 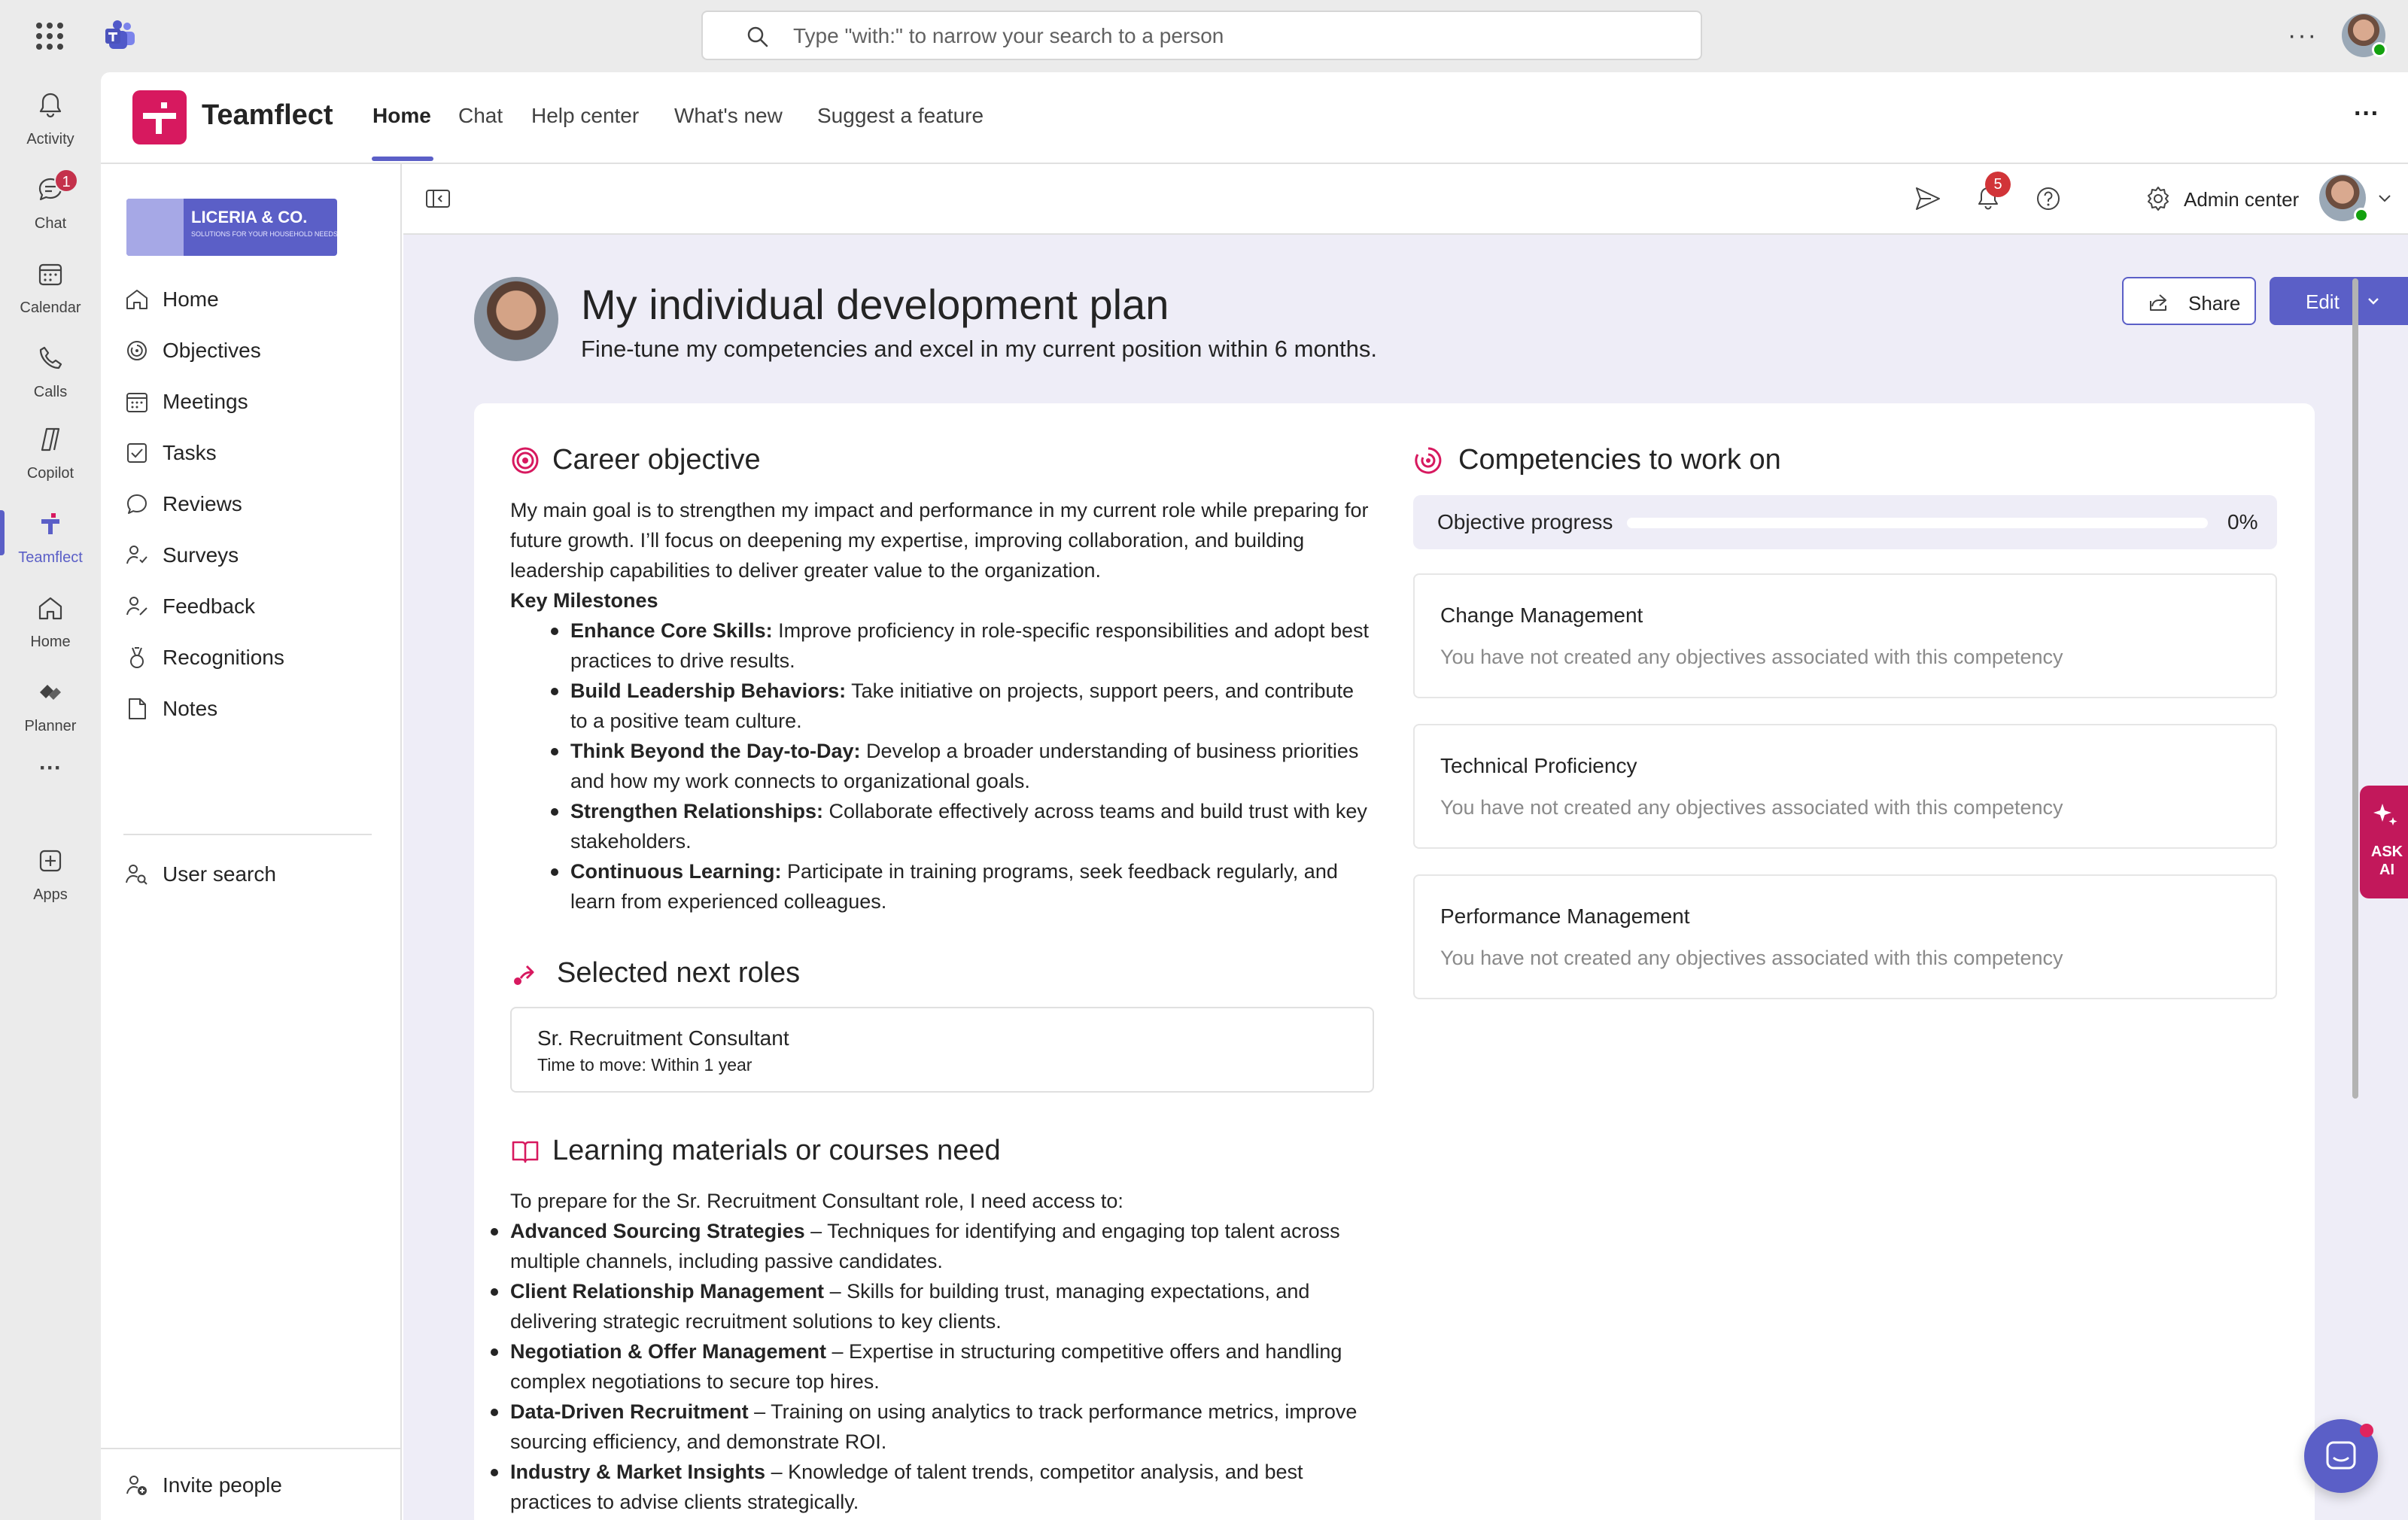 I want to click on sidebar-item-label: Recognitions, so click(x=223, y=657).